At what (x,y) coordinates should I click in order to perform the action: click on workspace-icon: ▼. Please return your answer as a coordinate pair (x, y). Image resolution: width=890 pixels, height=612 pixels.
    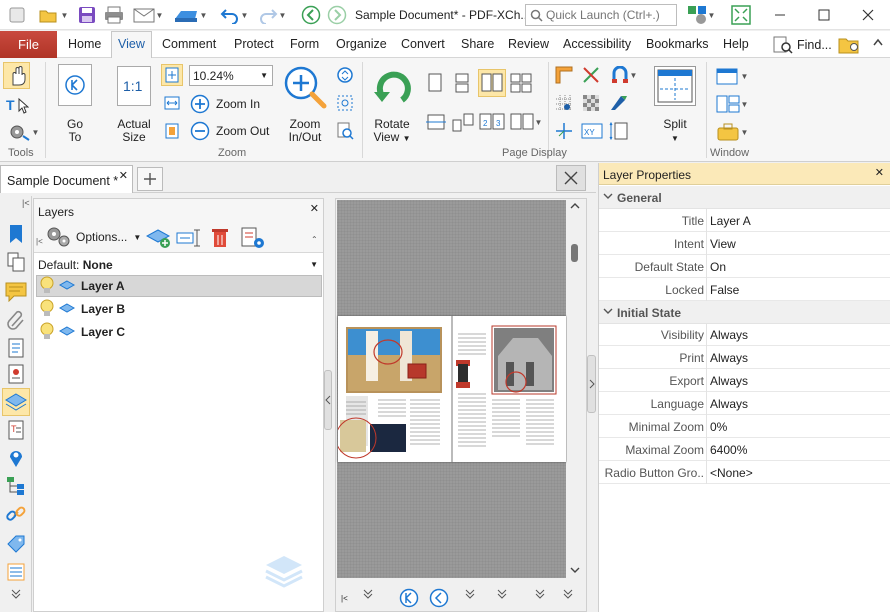
    Looking at the image, I should click on (732, 132).